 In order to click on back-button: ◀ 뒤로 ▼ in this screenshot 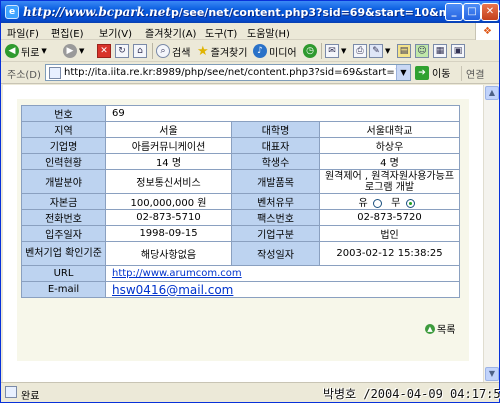, I will do `click(26, 51)`.